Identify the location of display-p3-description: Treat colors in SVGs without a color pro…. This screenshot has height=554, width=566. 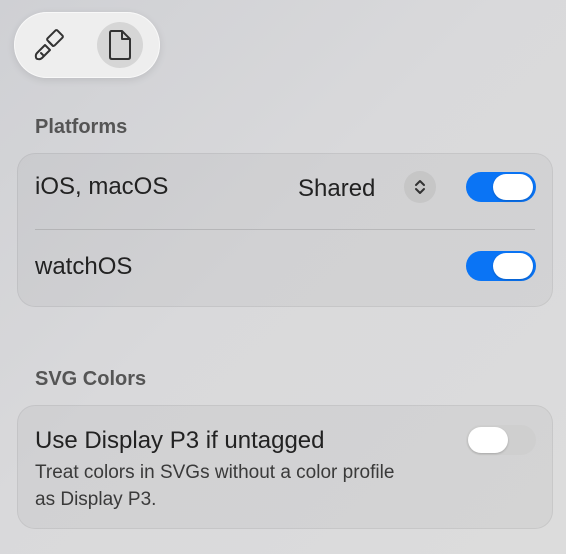
(215, 486).